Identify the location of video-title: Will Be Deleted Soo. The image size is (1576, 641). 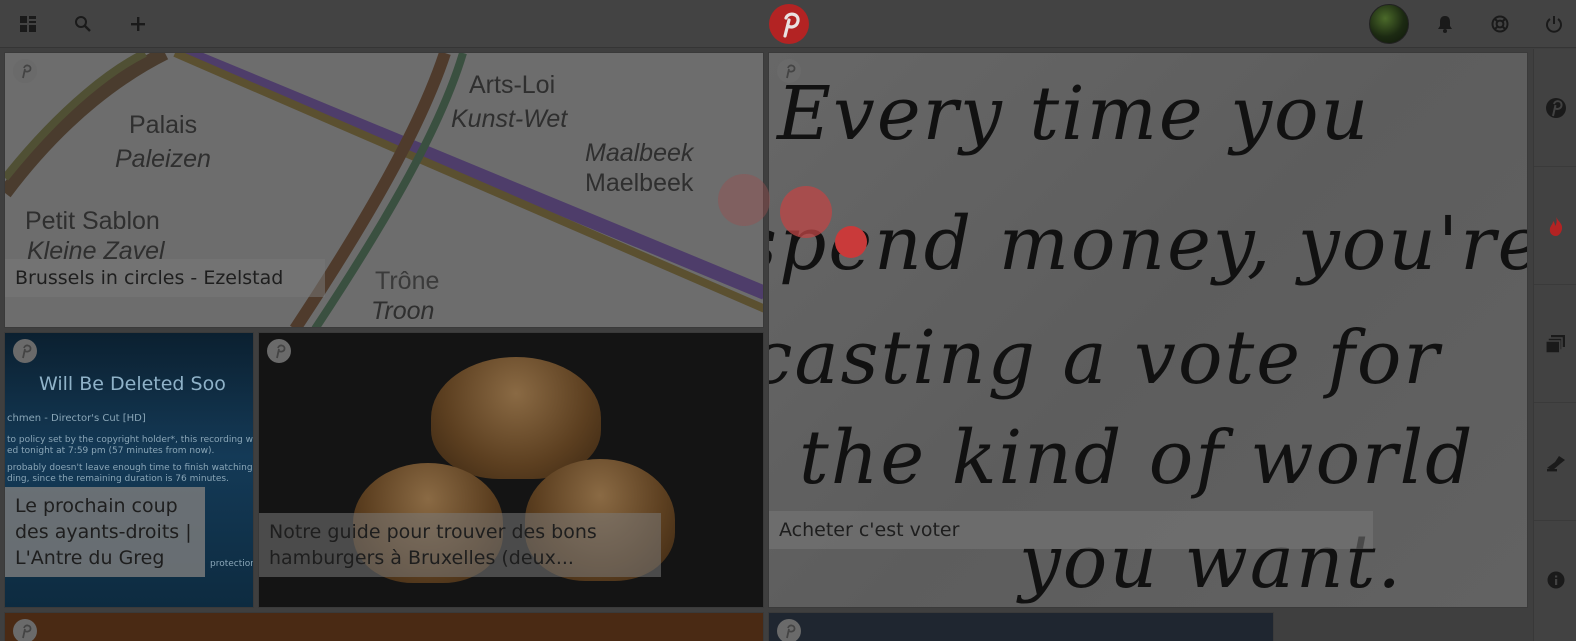
(132, 384).